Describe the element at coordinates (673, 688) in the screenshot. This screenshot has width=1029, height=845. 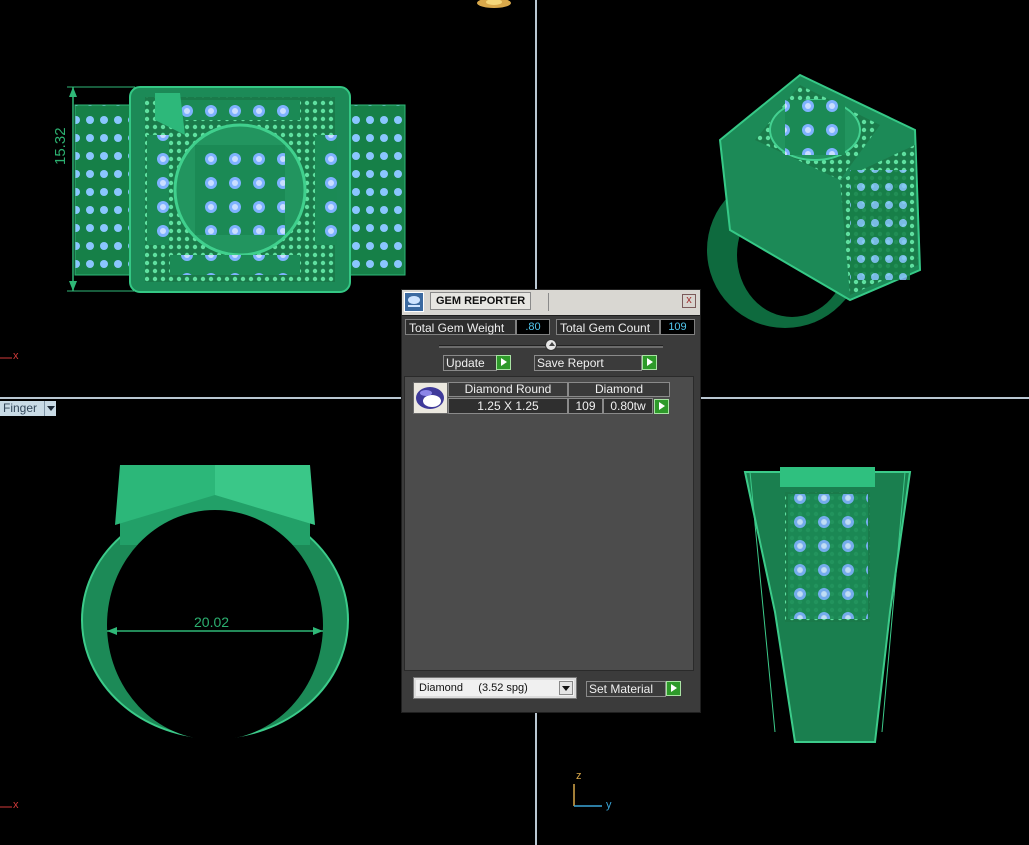
I see `set-material-go-icon` at that location.